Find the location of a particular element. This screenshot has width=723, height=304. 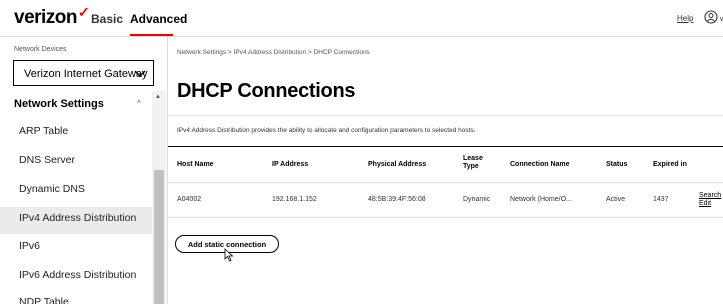

verizon-logo: verizon✓ is located at coordinates (52, 16).